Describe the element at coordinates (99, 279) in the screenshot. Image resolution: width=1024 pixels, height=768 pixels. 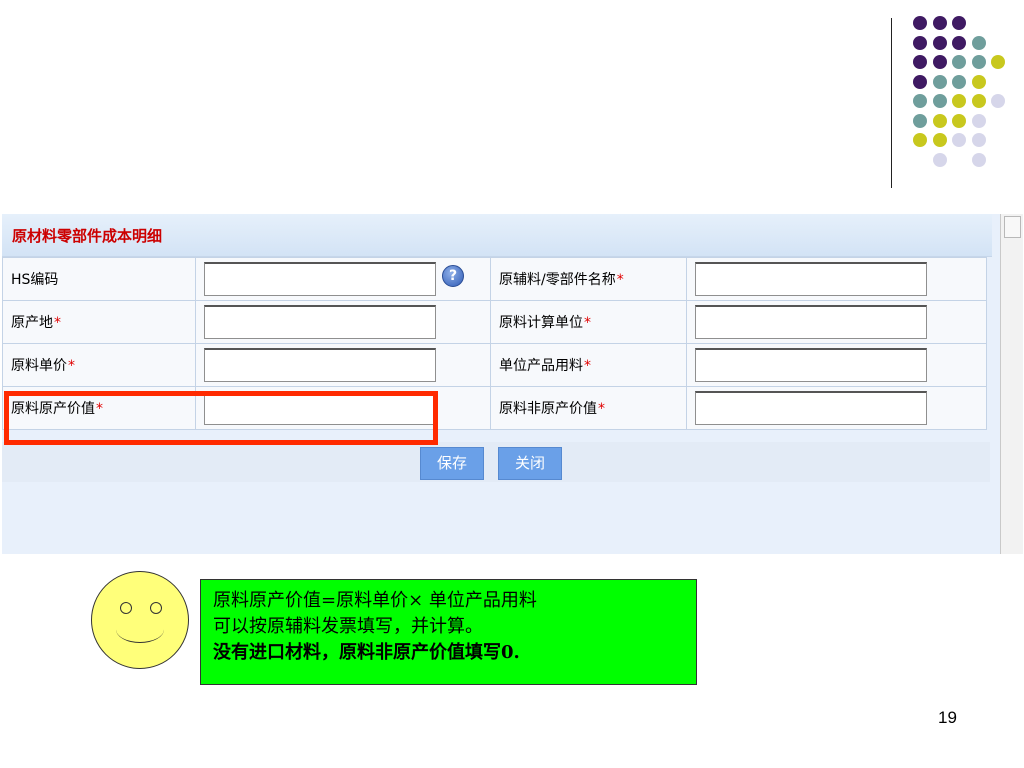
I see `left-label-cell: HS编码` at that location.